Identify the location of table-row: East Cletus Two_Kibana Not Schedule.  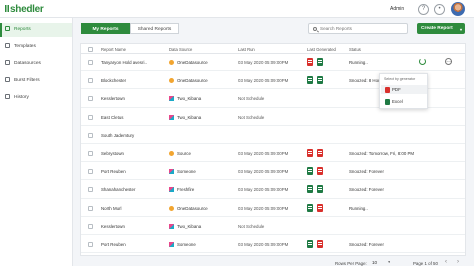
(273, 118).